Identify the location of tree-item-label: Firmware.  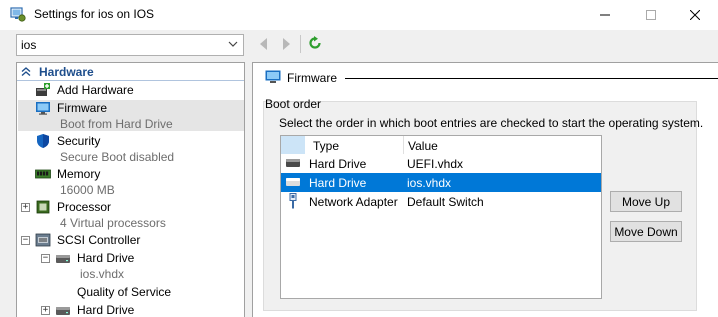
(82, 108).